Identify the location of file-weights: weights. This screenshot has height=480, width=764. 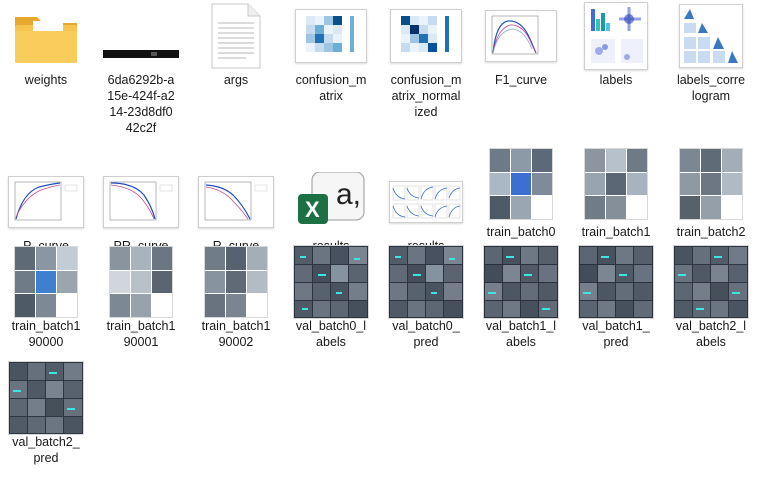
(46, 56).